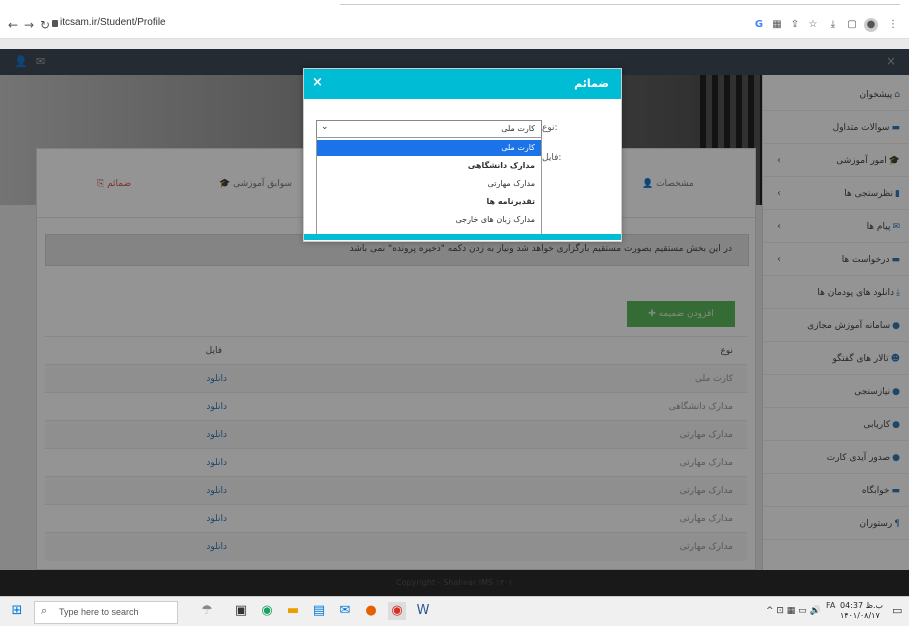  Describe the element at coordinates (17, 611) in the screenshot. I see `windows-start-icon: ⊞` at that location.